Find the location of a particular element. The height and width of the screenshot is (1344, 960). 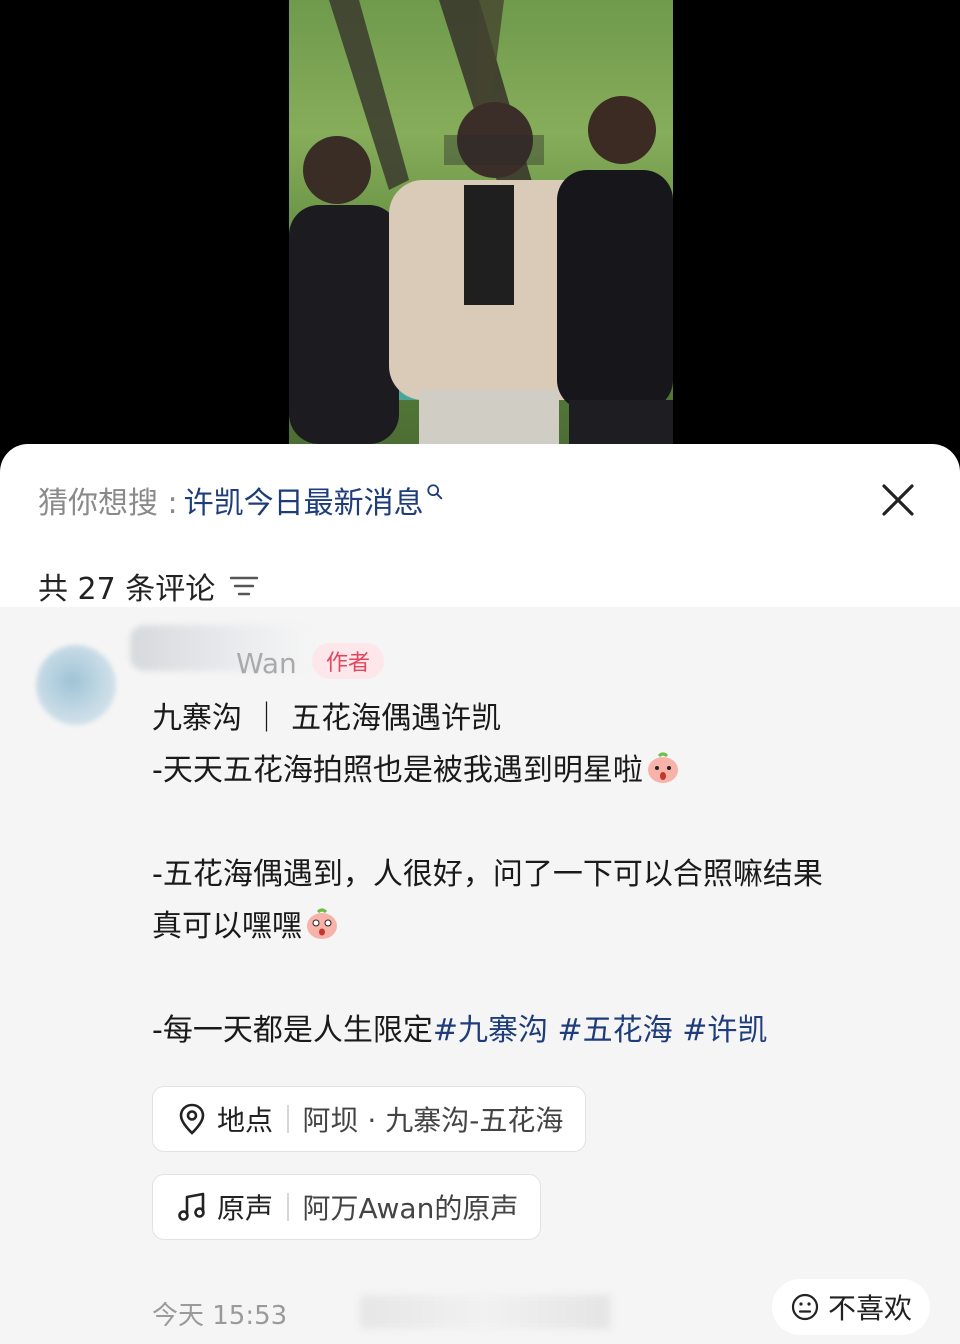

sort-icon is located at coordinates (244, 586).